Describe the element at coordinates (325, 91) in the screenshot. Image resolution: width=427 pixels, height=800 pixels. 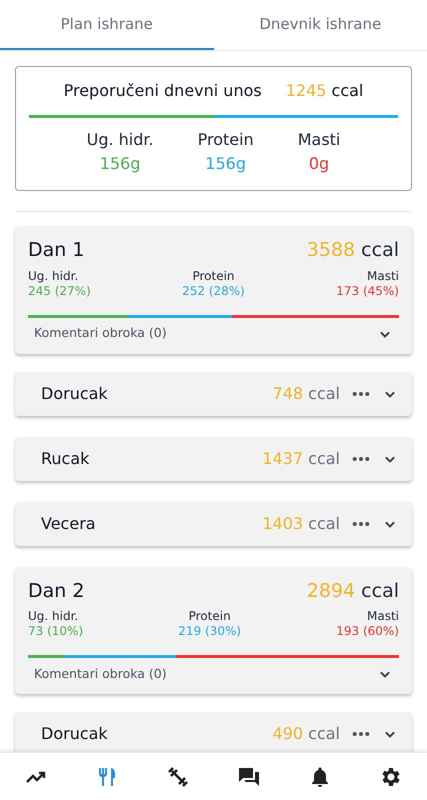
I see `calorie-value: 1245 ccal` at that location.